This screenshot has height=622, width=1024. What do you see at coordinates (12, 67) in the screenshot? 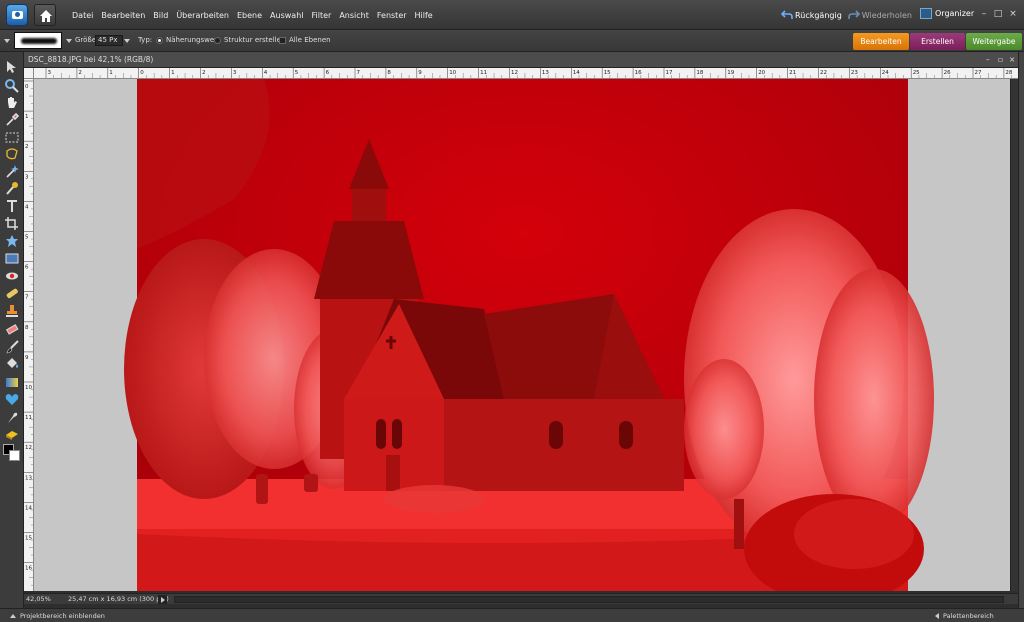
I see `move-tool-icon` at bounding box center [12, 67].